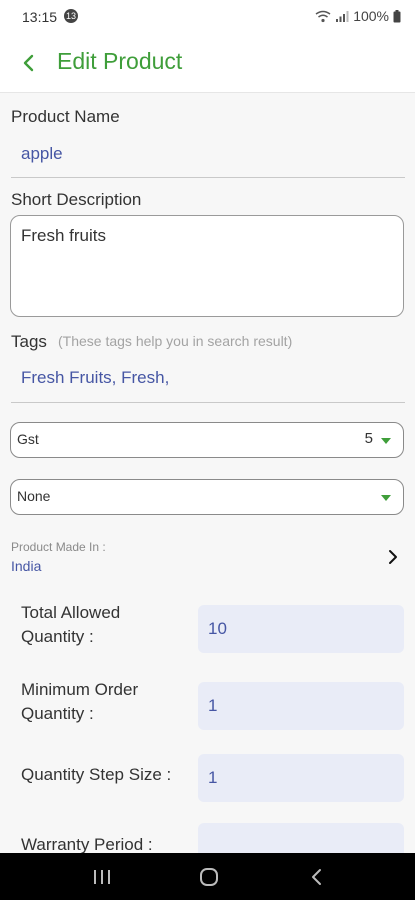  I want to click on system-nav-bar, so click(207, 876).